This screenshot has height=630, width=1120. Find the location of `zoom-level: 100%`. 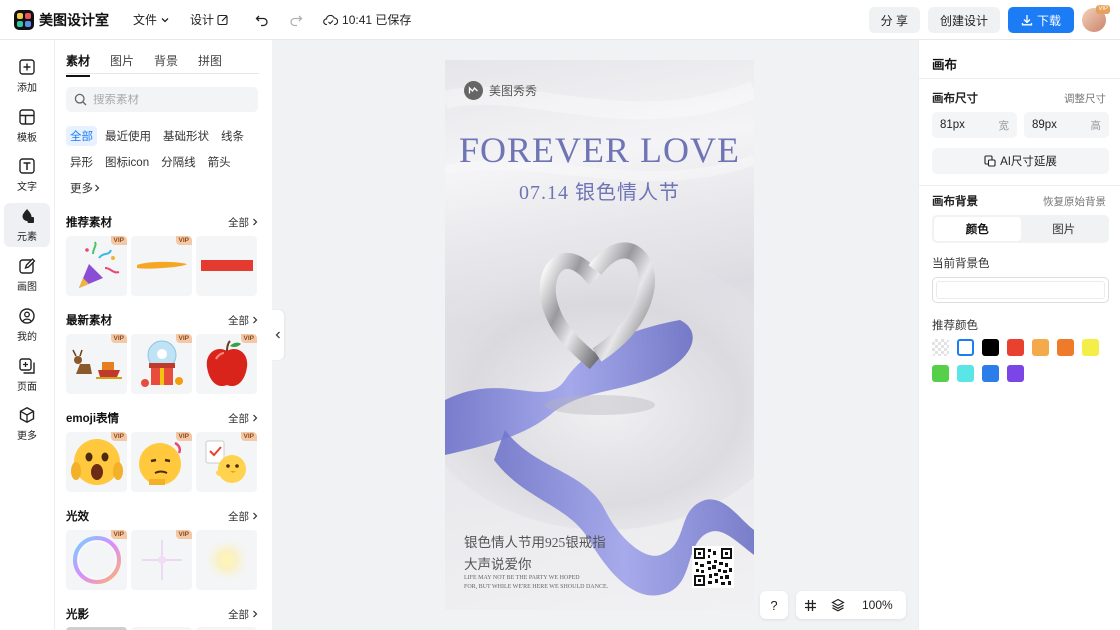

zoom-level: 100% is located at coordinates (877, 605).